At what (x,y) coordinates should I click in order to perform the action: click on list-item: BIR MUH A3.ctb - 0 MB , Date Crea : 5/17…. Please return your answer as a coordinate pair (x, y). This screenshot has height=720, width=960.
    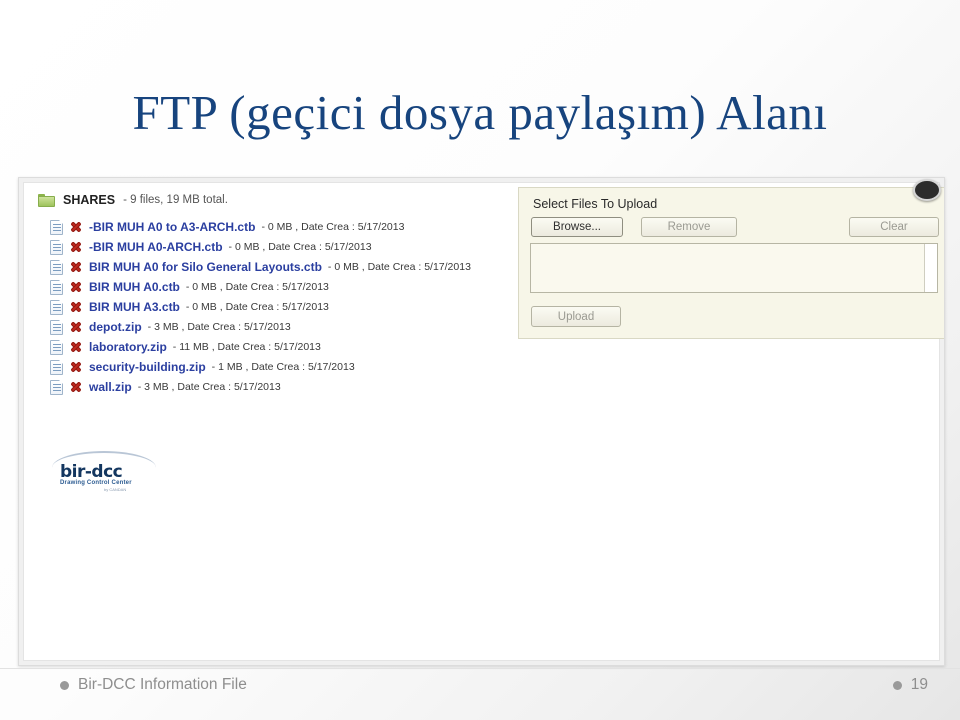
    Looking at the image, I should click on (267, 307).